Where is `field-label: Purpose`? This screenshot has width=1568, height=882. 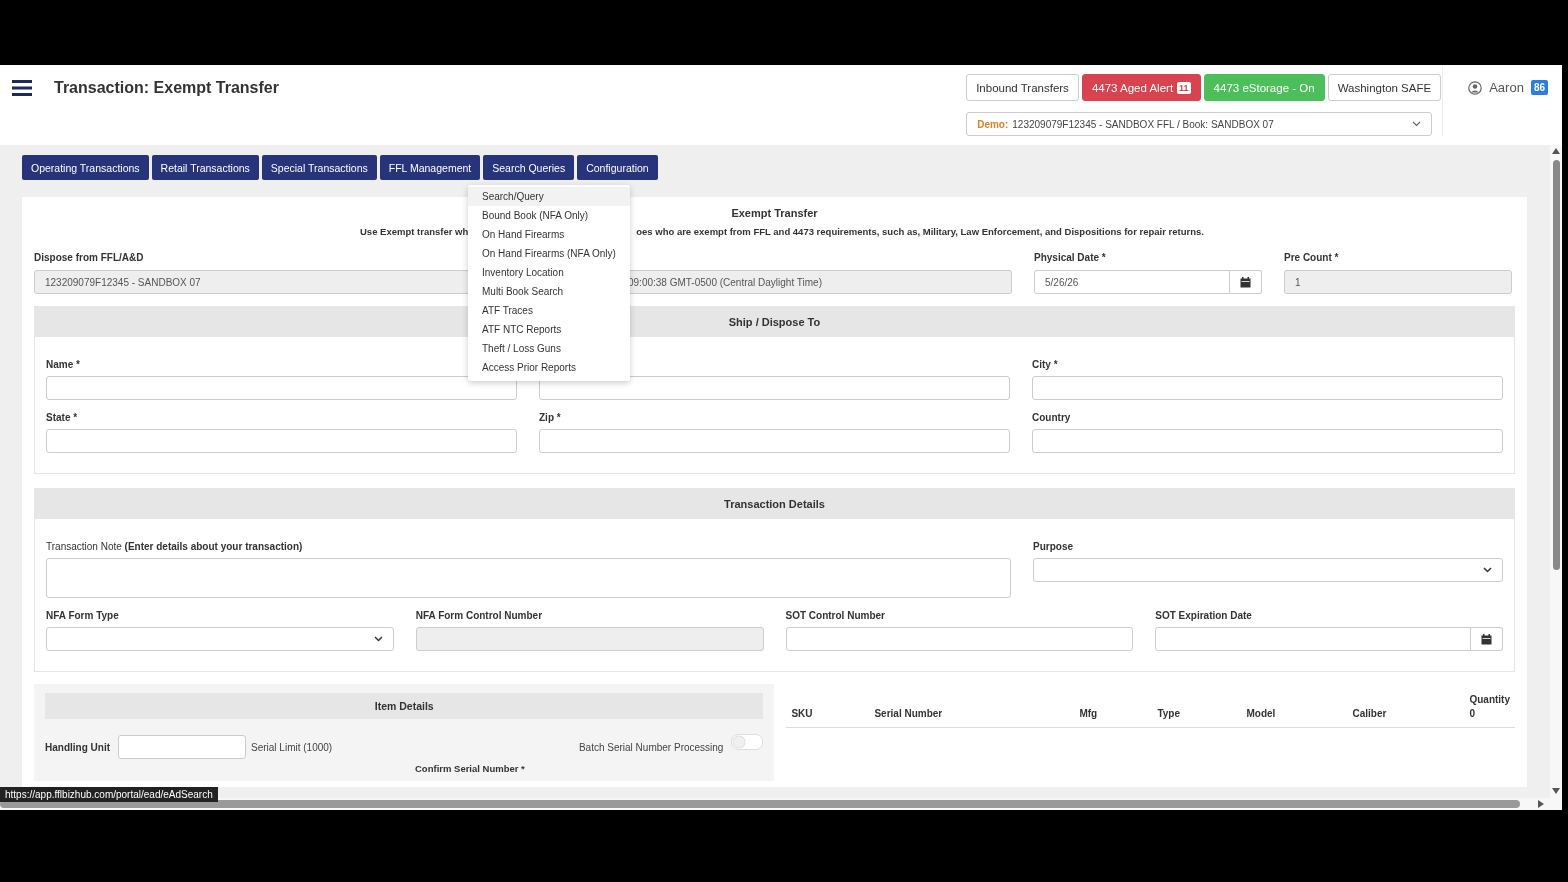 field-label: Purpose is located at coordinates (1053, 547).